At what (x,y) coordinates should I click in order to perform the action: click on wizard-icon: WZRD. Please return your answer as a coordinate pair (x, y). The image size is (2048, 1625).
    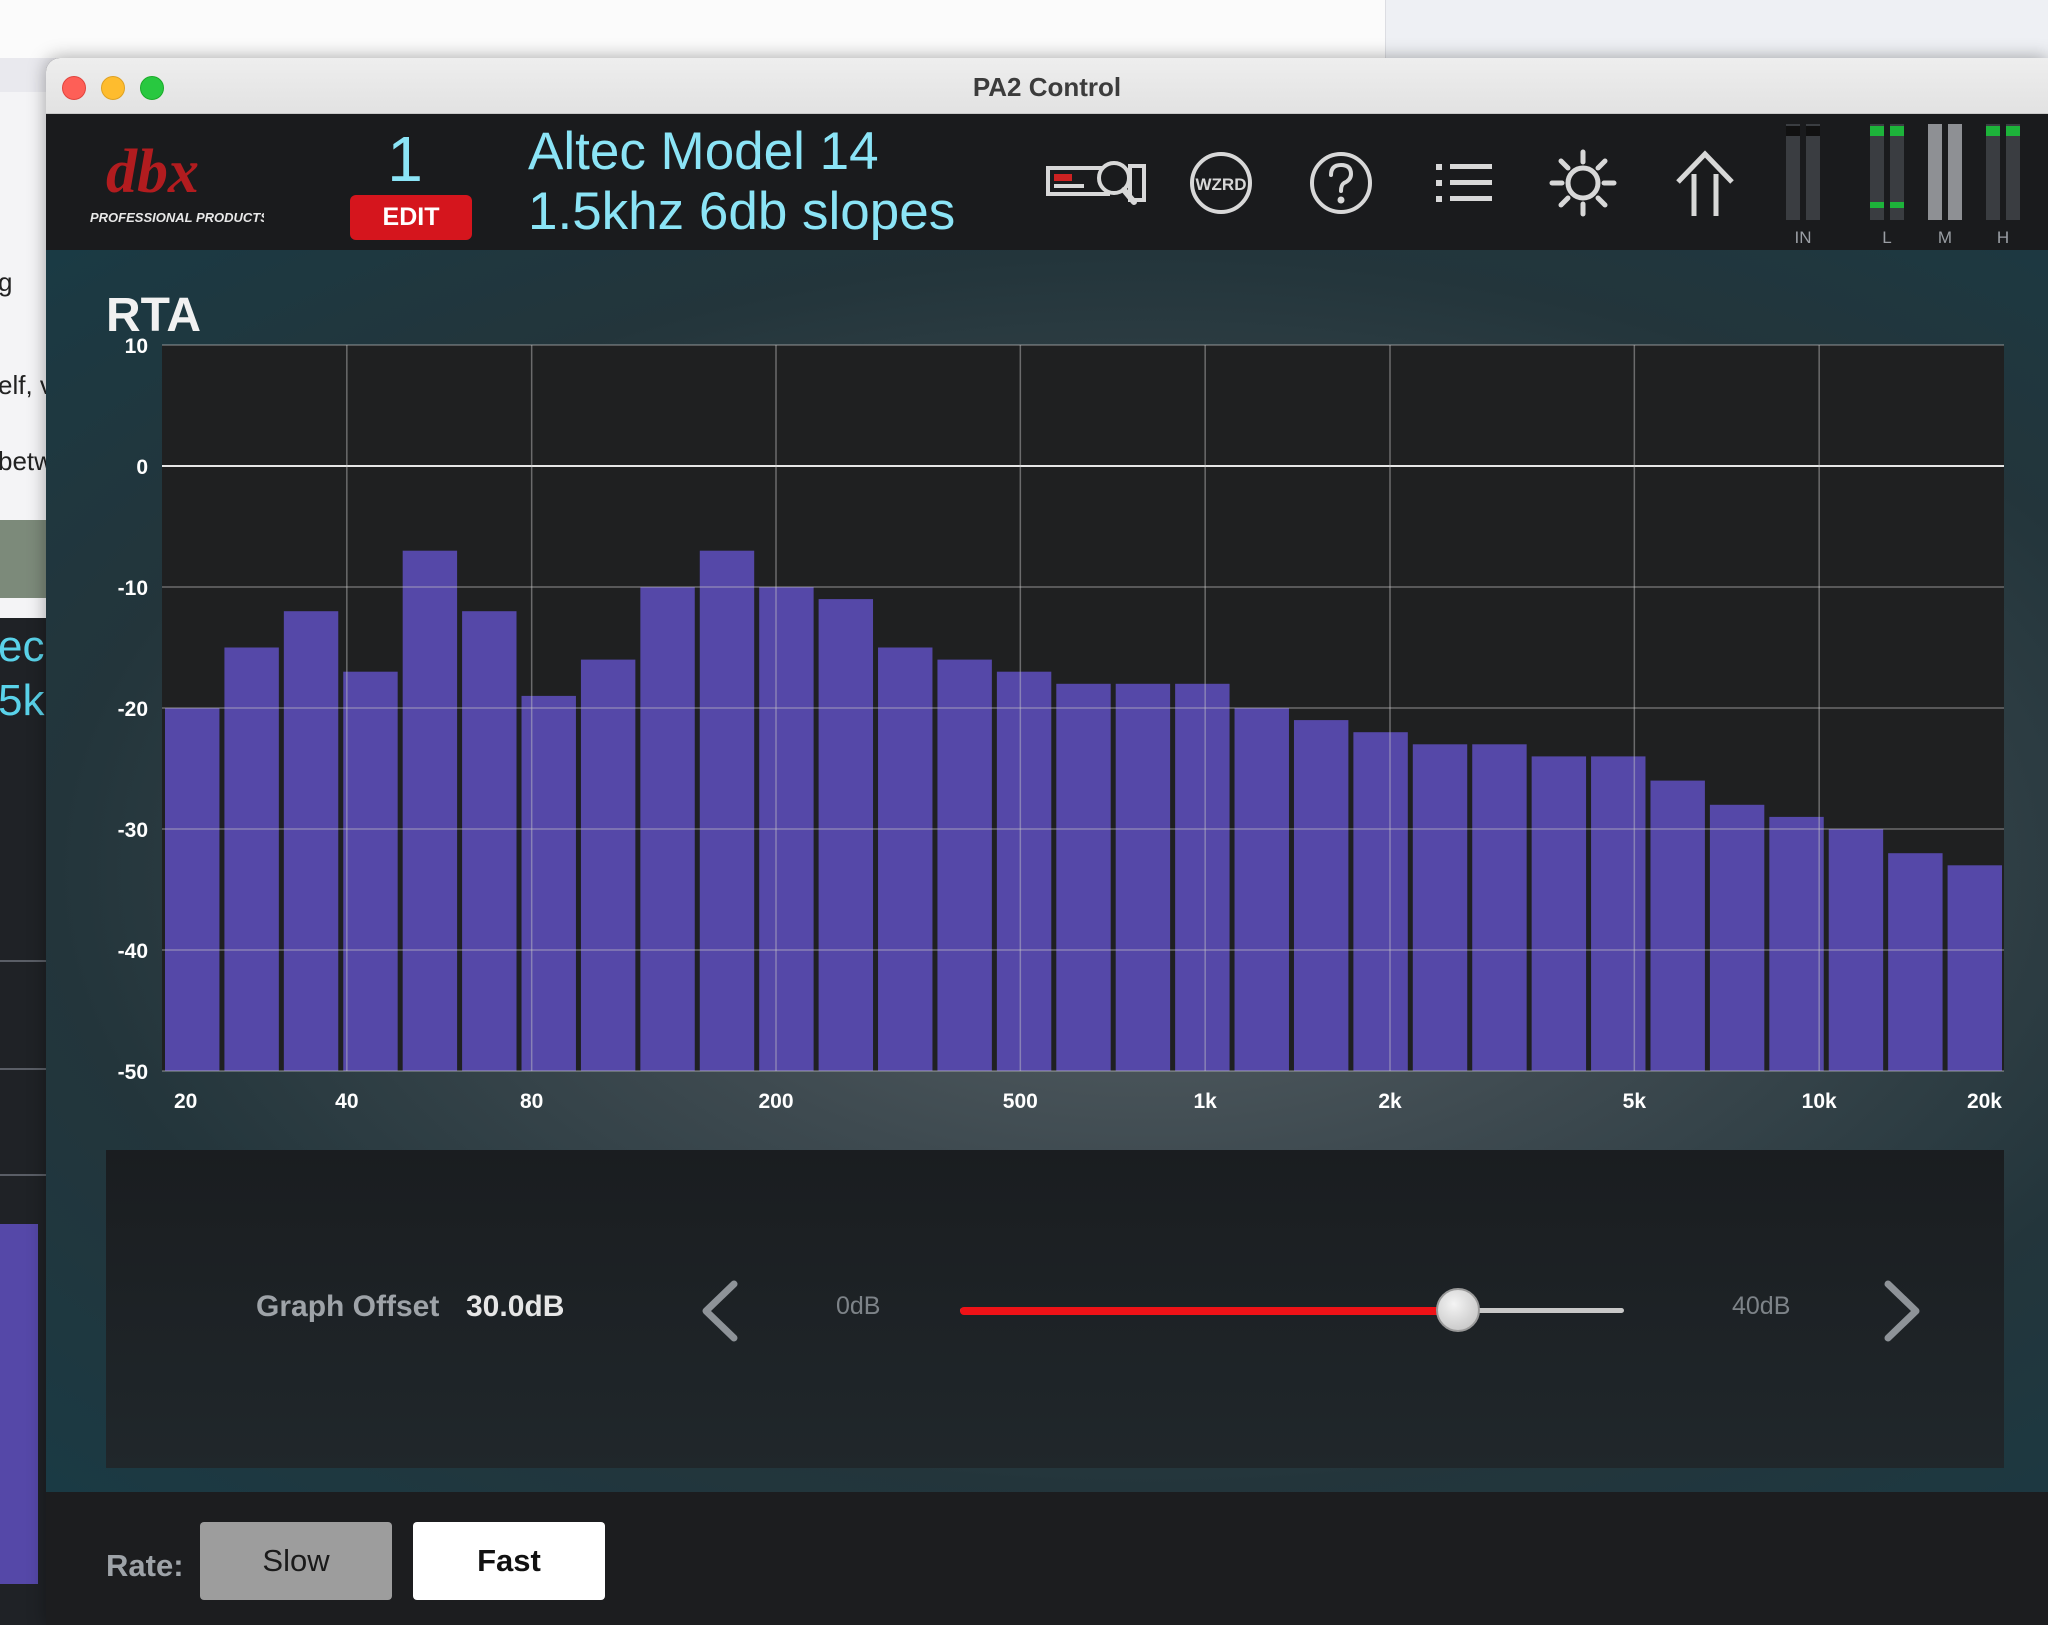
    Looking at the image, I should click on (1221, 183).